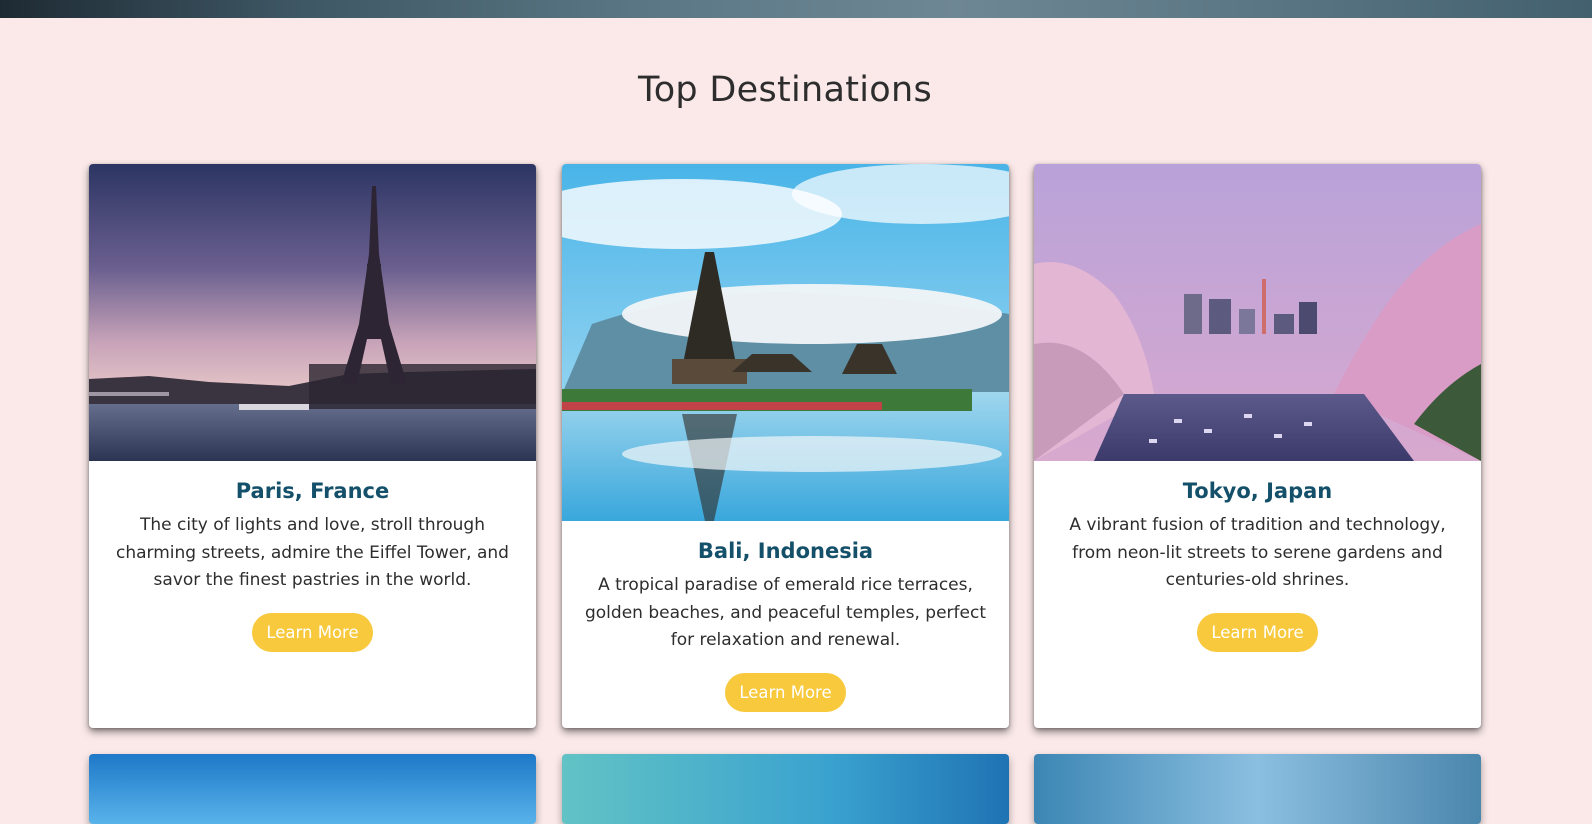  I want to click on destination-title: Bali, Indonesia, so click(785, 551).